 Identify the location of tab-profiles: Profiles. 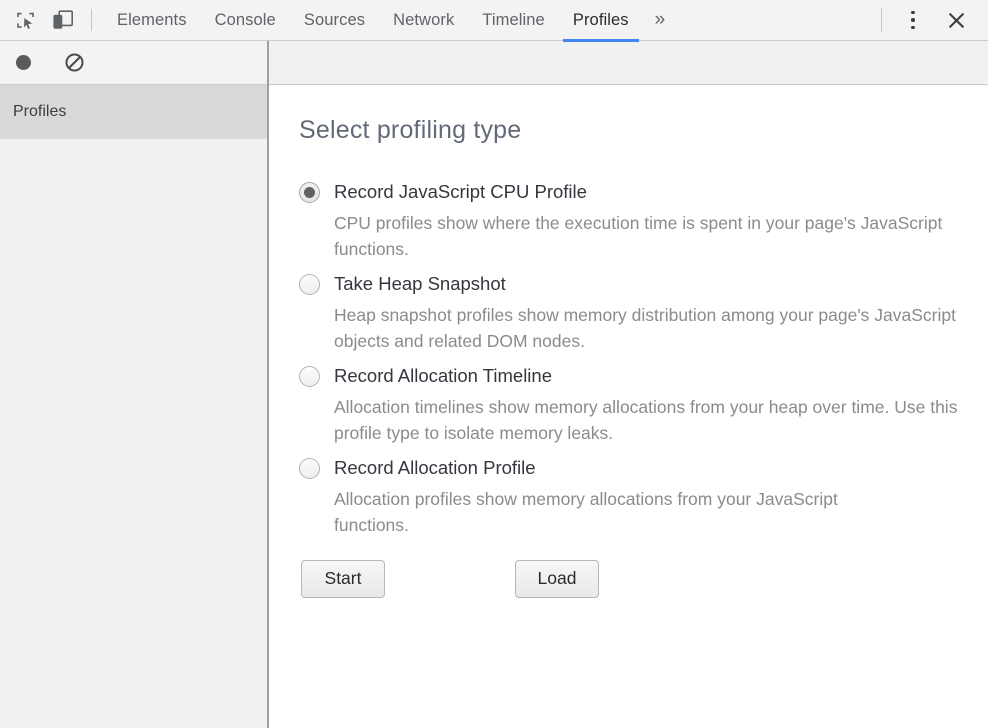
(601, 21).